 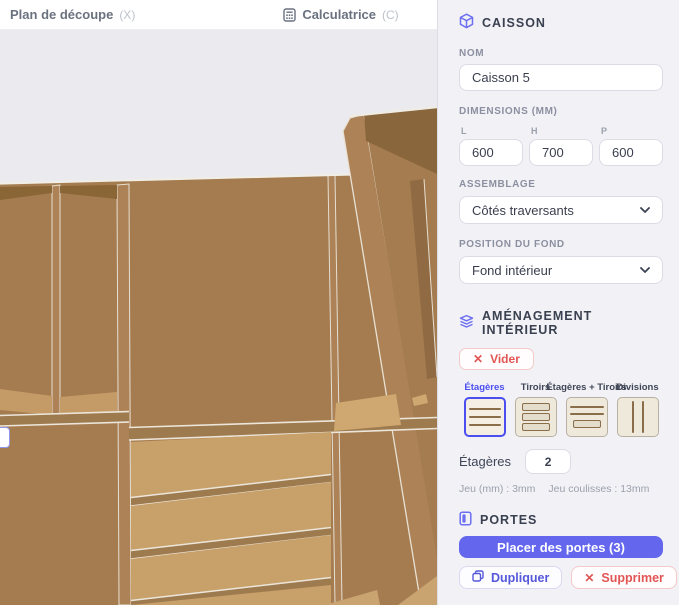 What do you see at coordinates (472, 53) in the screenshot?
I see `nom-label: NOM` at bounding box center [472, 53].